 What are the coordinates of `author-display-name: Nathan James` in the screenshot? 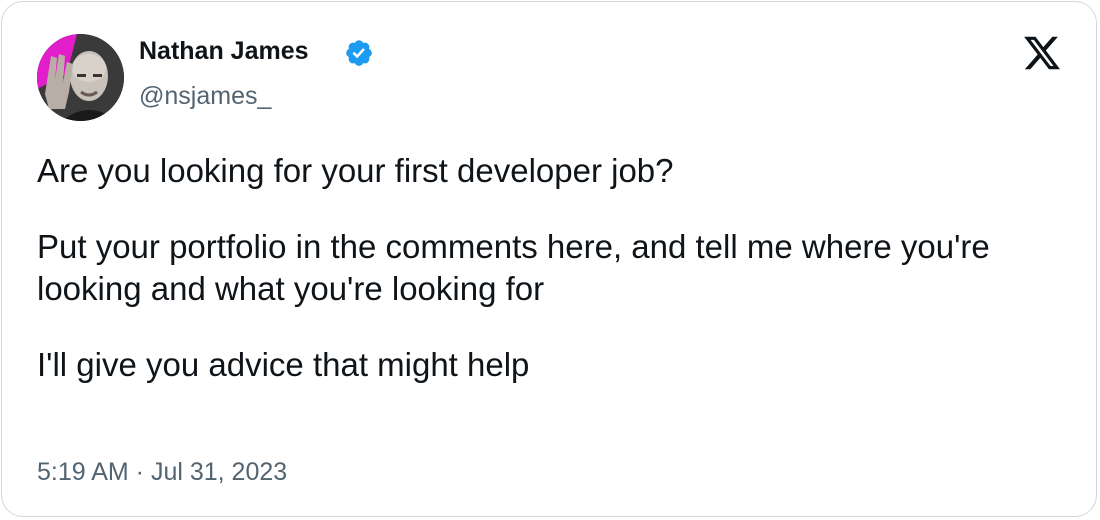 It's located at (224, 51).